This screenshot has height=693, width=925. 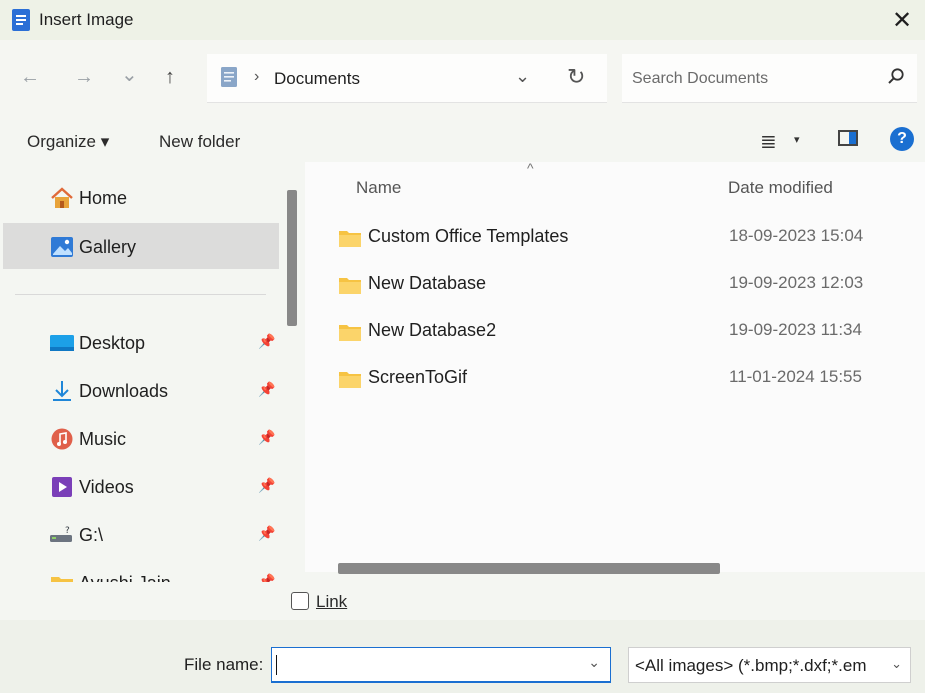 What do you see at coordinates (140, 570) in the screenshot?
I see `sidebar-item-user-folder: Ayushi Jain 📌` at bounding box center [140, 570].